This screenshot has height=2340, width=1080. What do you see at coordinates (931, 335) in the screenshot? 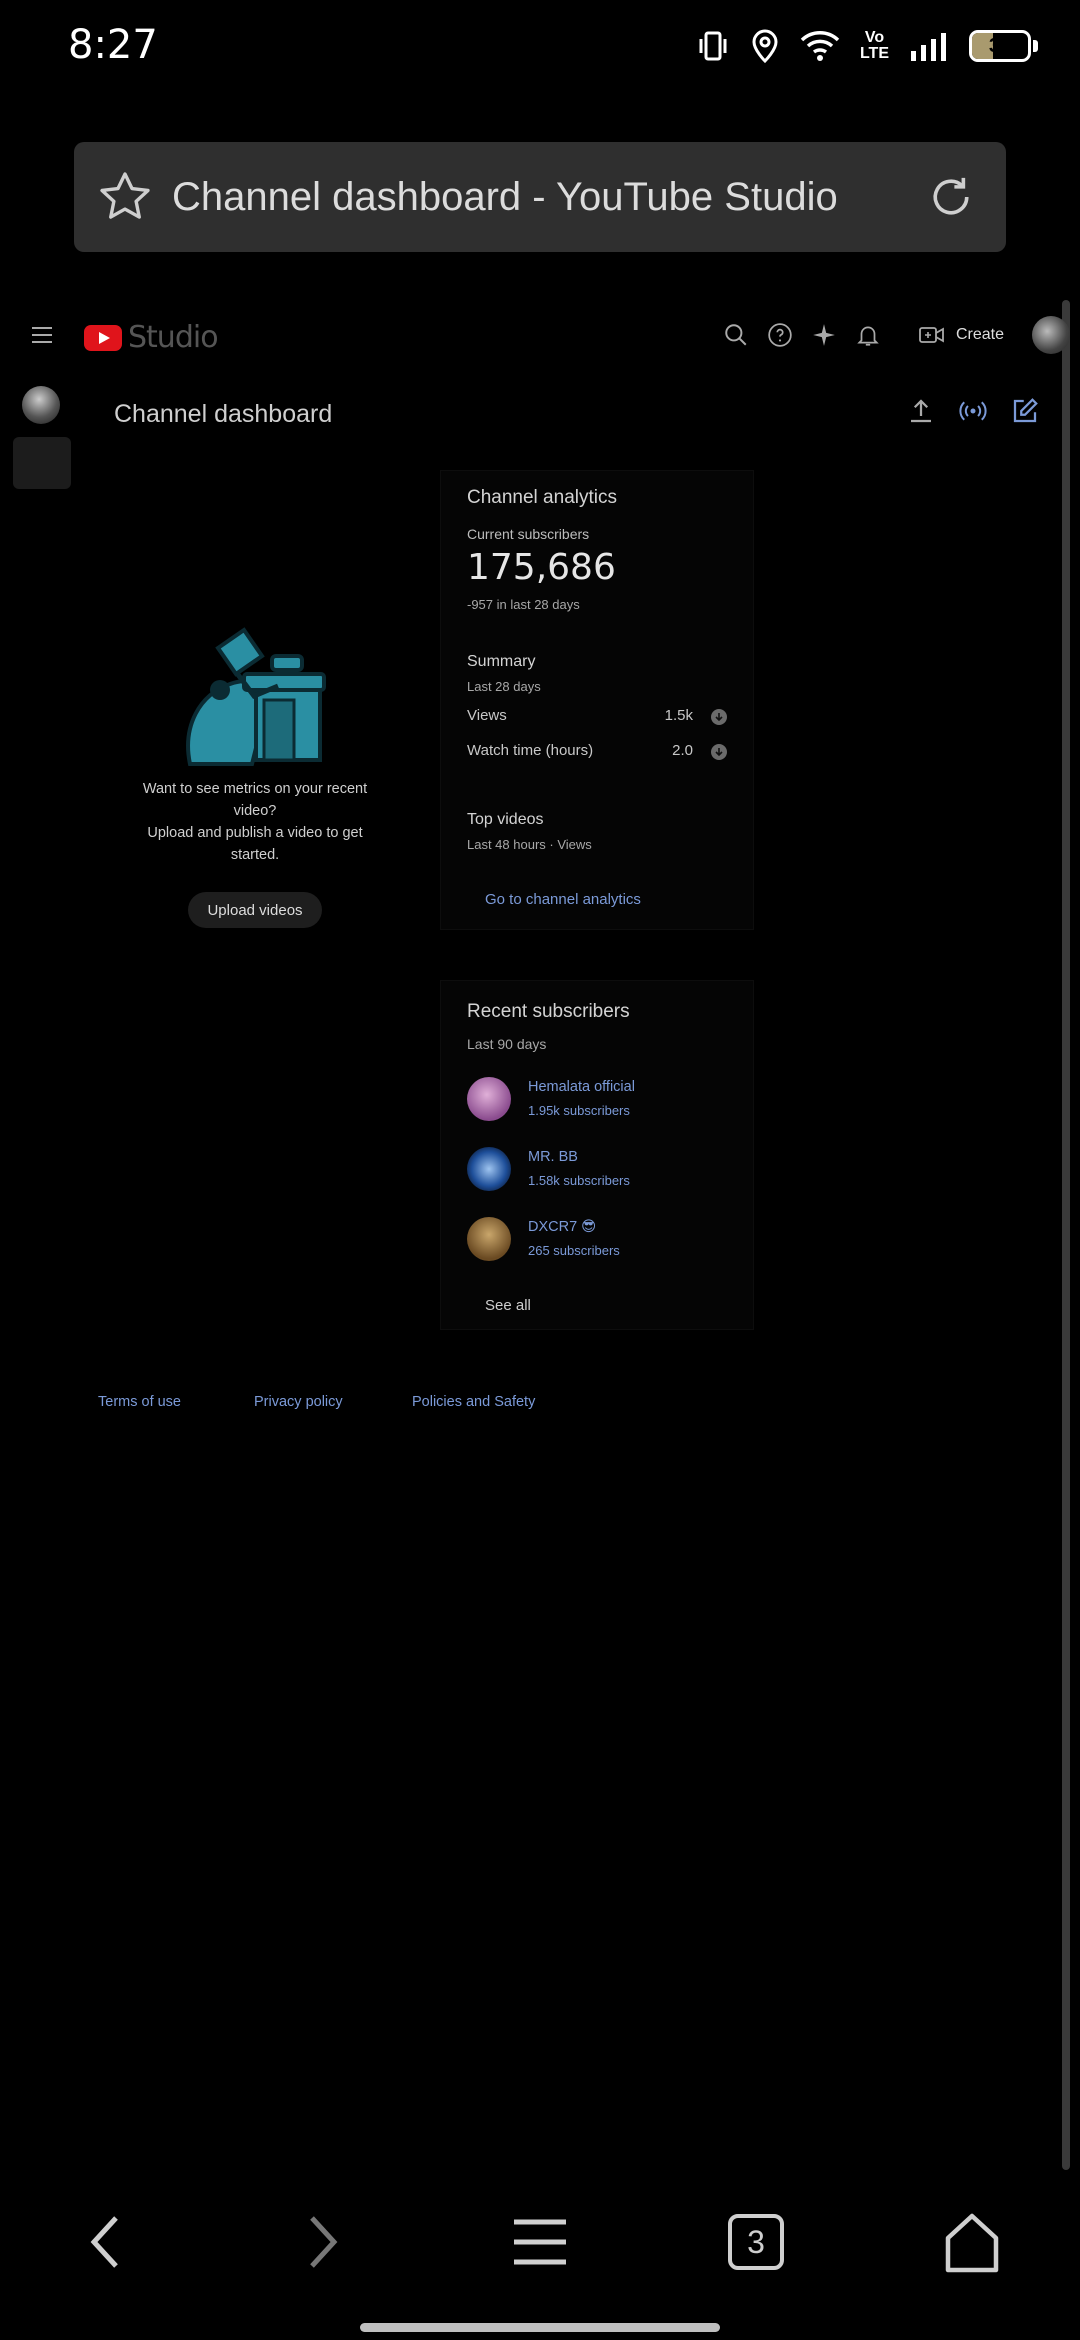
I see `create-video-icon` at bounding box center [931, 335].